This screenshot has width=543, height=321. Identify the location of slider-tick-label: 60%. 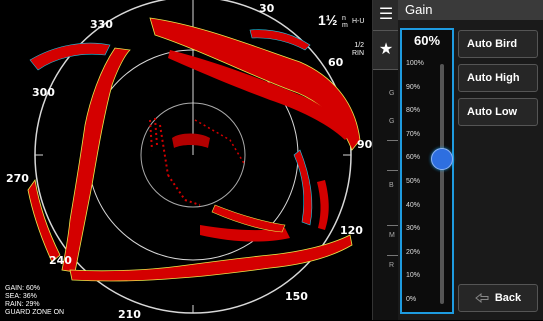
(413, 158).